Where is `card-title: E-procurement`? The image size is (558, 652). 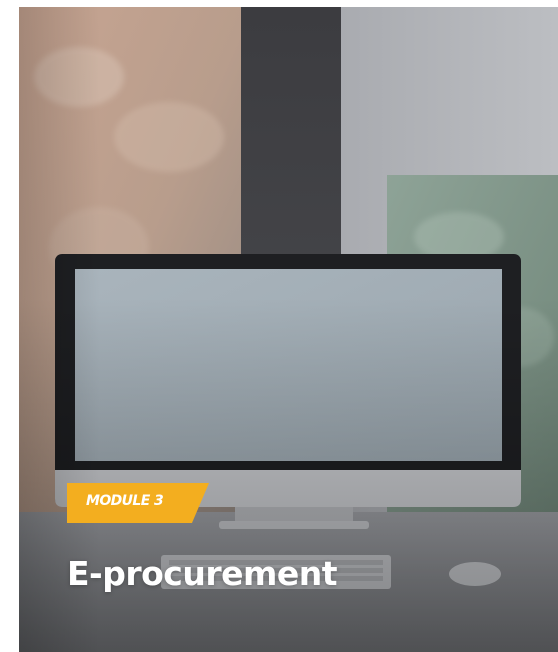
card-title: E-procurement is located at coordinates (202, 573).